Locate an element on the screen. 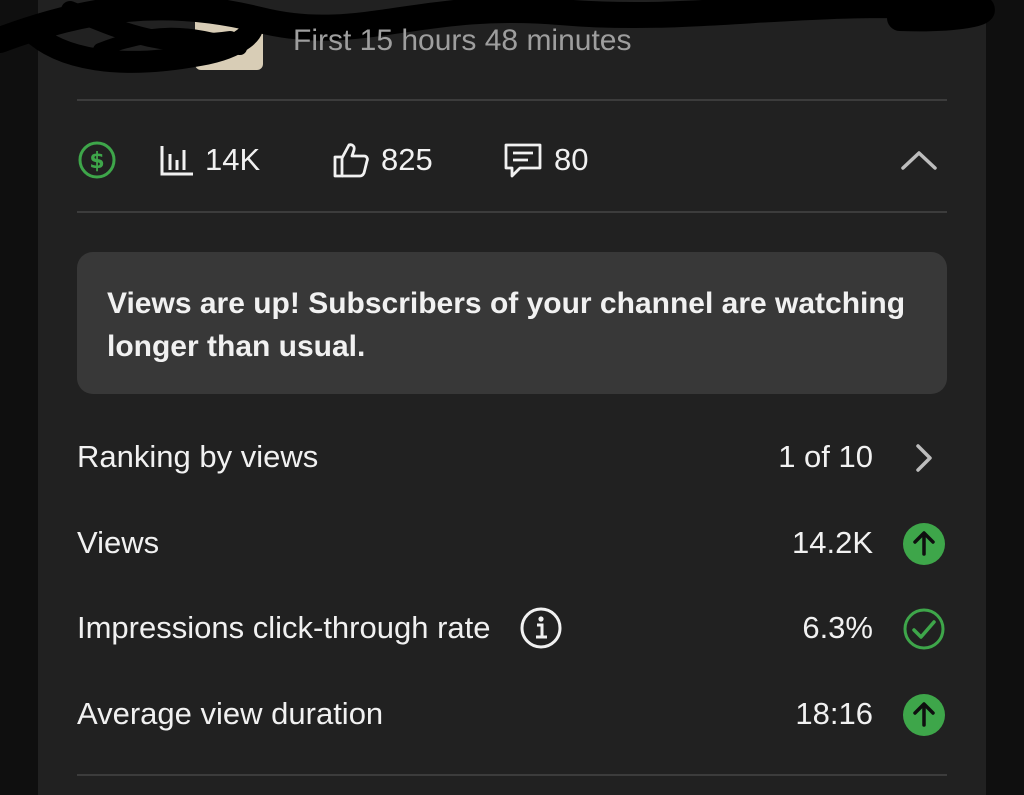  metric-row-avg-duration: Average view duration 18:16 is located at coordinates (512, 714).